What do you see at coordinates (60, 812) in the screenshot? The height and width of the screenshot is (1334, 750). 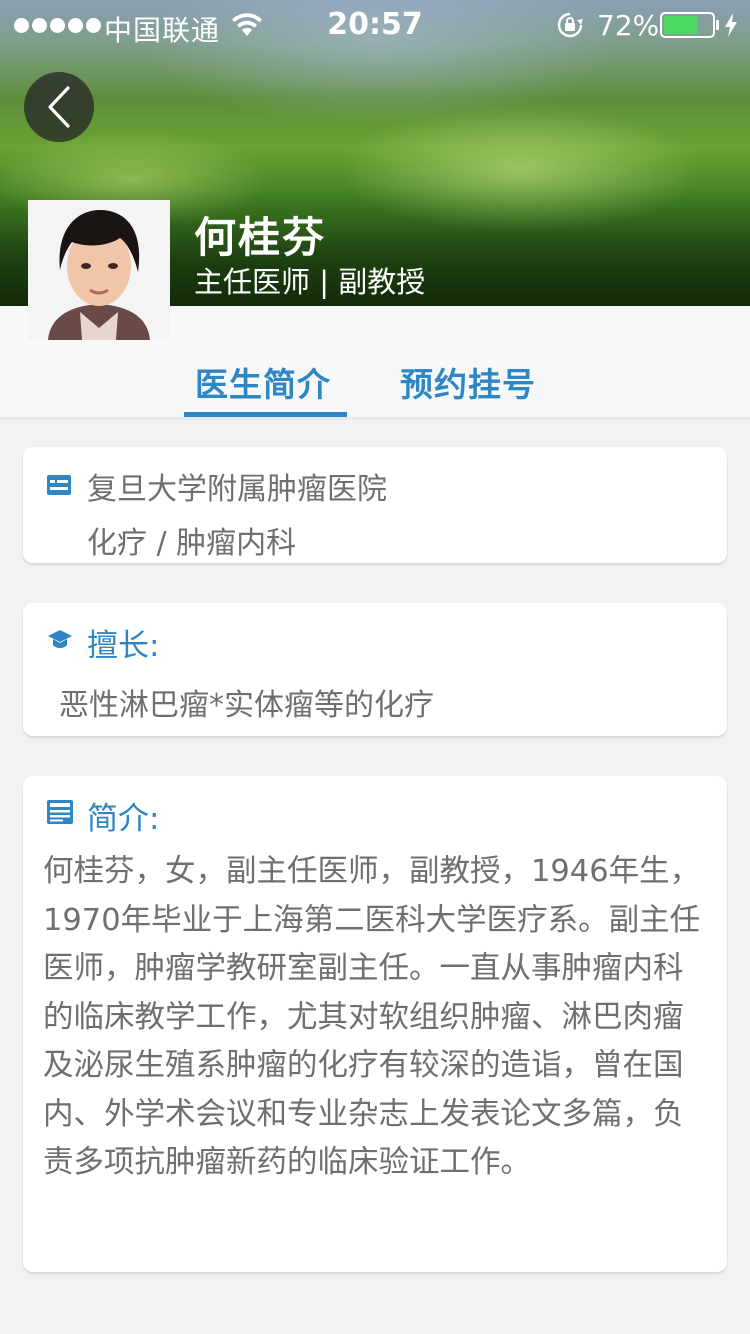 I see `document-icon` at bounding box center [60, 812].